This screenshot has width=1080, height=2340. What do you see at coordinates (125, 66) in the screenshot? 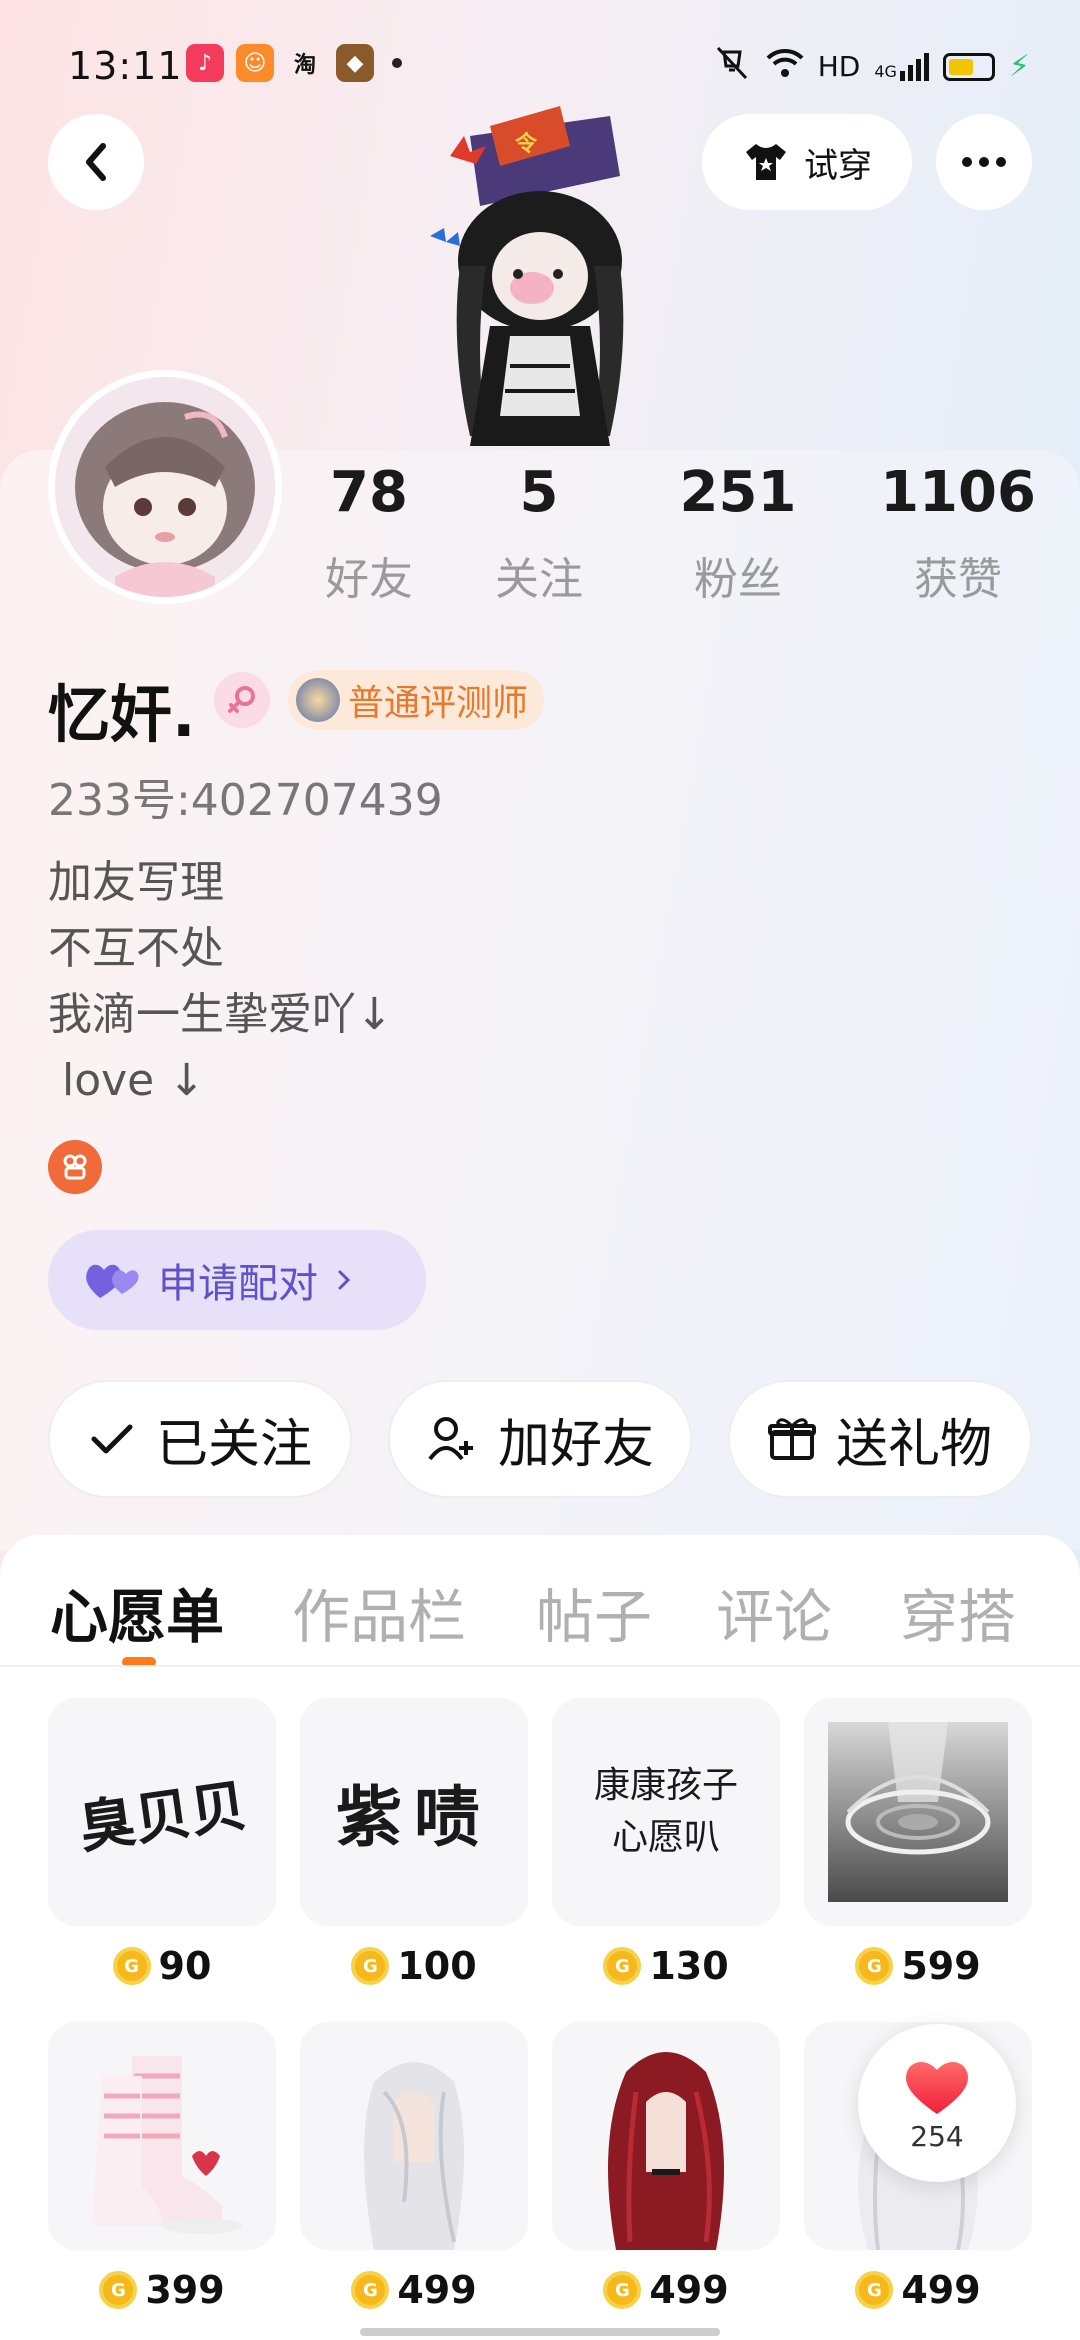
I see `status-time: 13:11` at bounding box center [125, 66].